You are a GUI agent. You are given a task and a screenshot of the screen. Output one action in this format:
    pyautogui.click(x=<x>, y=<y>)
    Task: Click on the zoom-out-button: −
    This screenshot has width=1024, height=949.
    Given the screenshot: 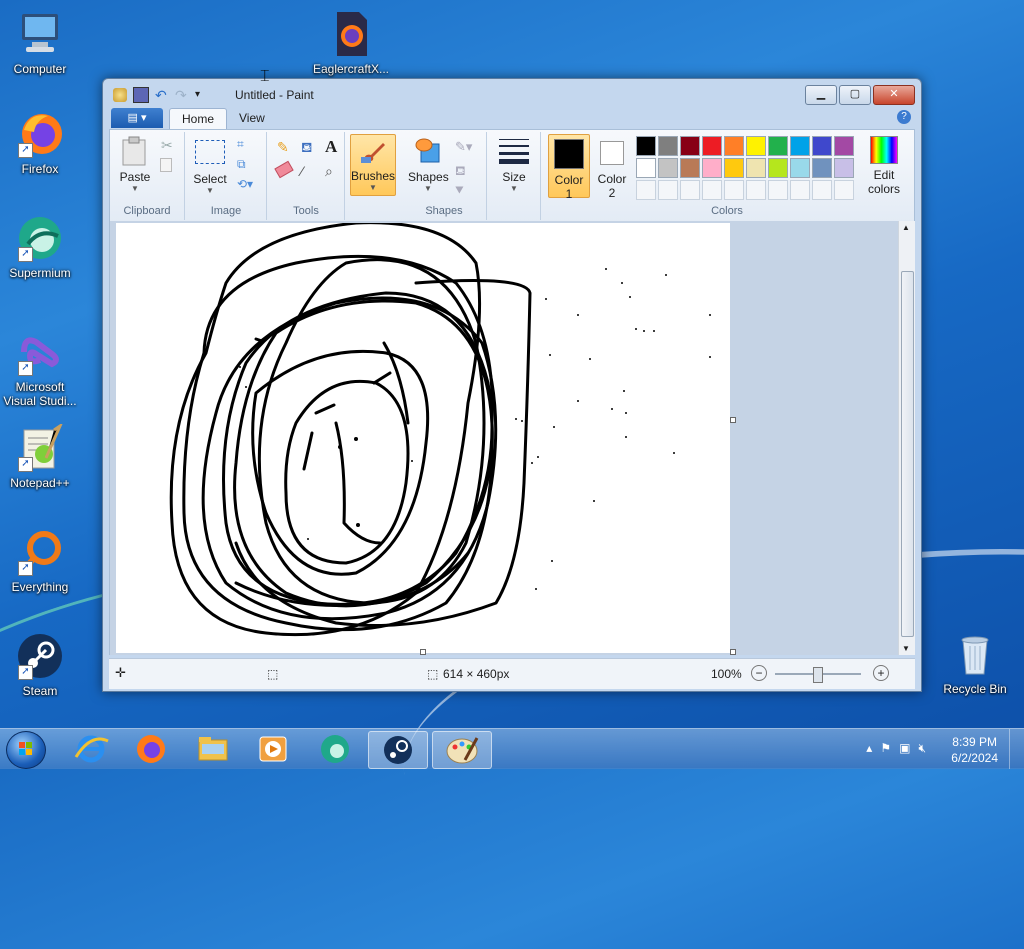 What is the action you would take?
    pyautogui.click(x=759, y=673)
    